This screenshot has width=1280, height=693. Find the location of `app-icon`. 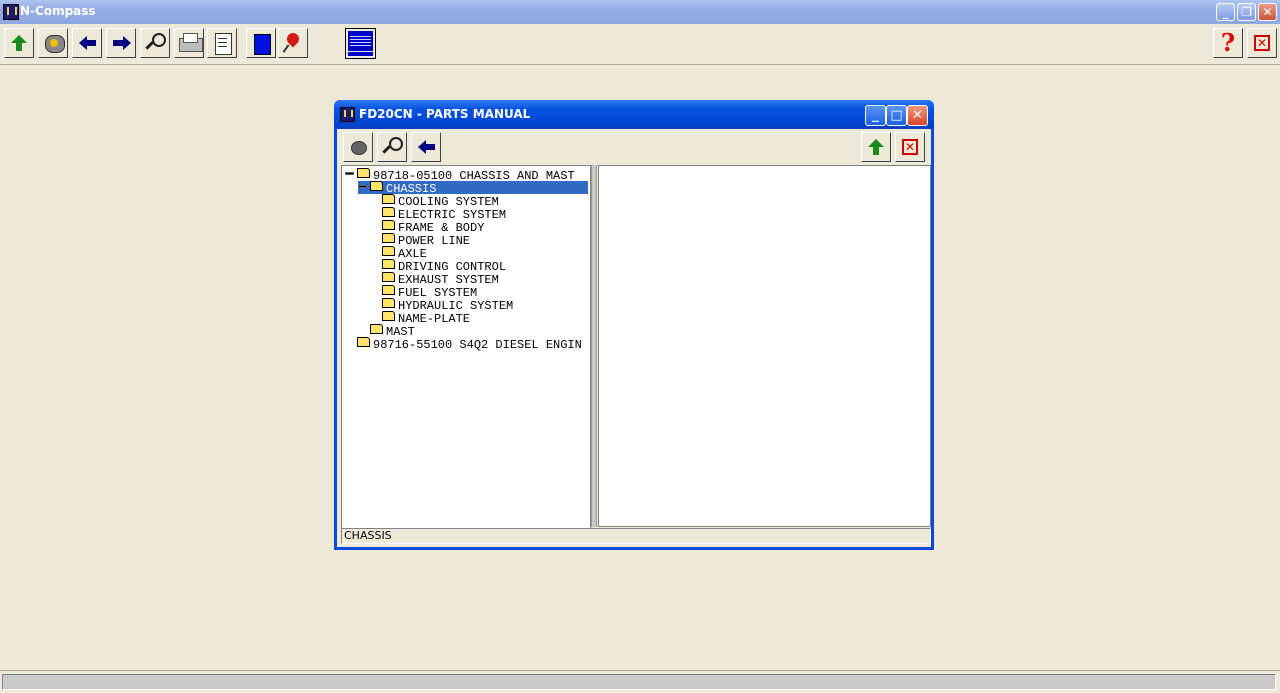

app-icon is located at coordinates (11, 12).